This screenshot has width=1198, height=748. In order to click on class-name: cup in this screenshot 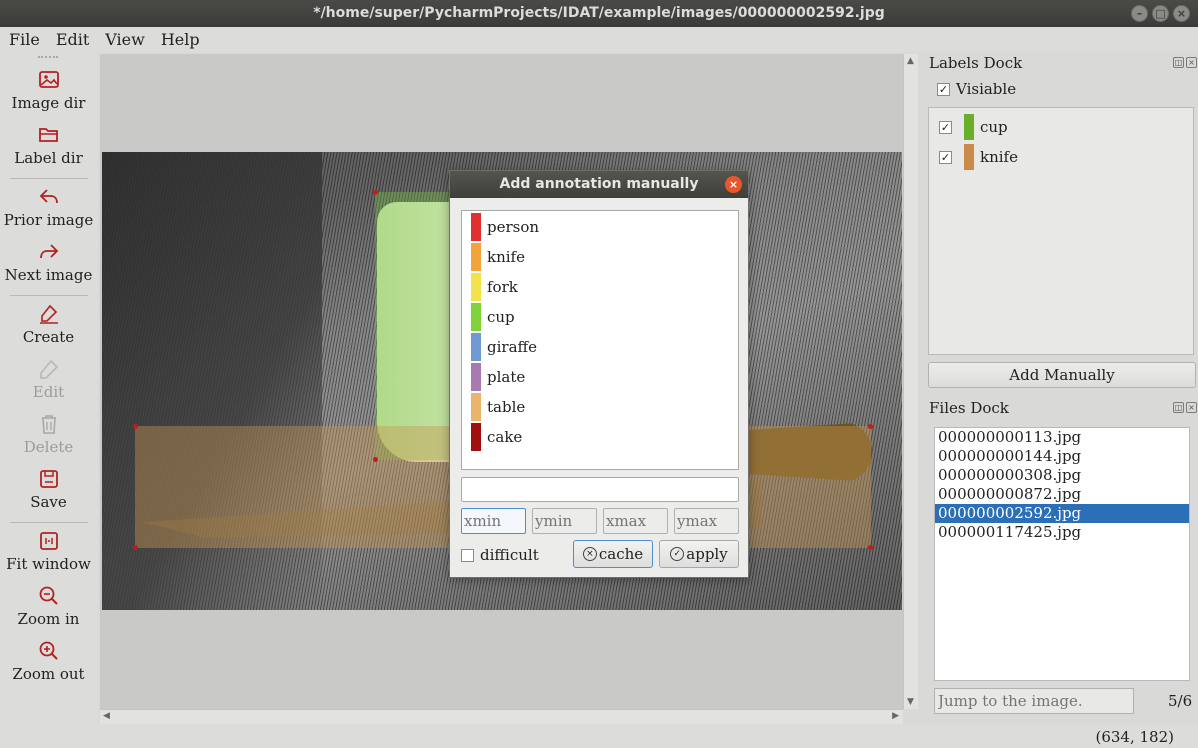, I will do `click(501, 317)`.